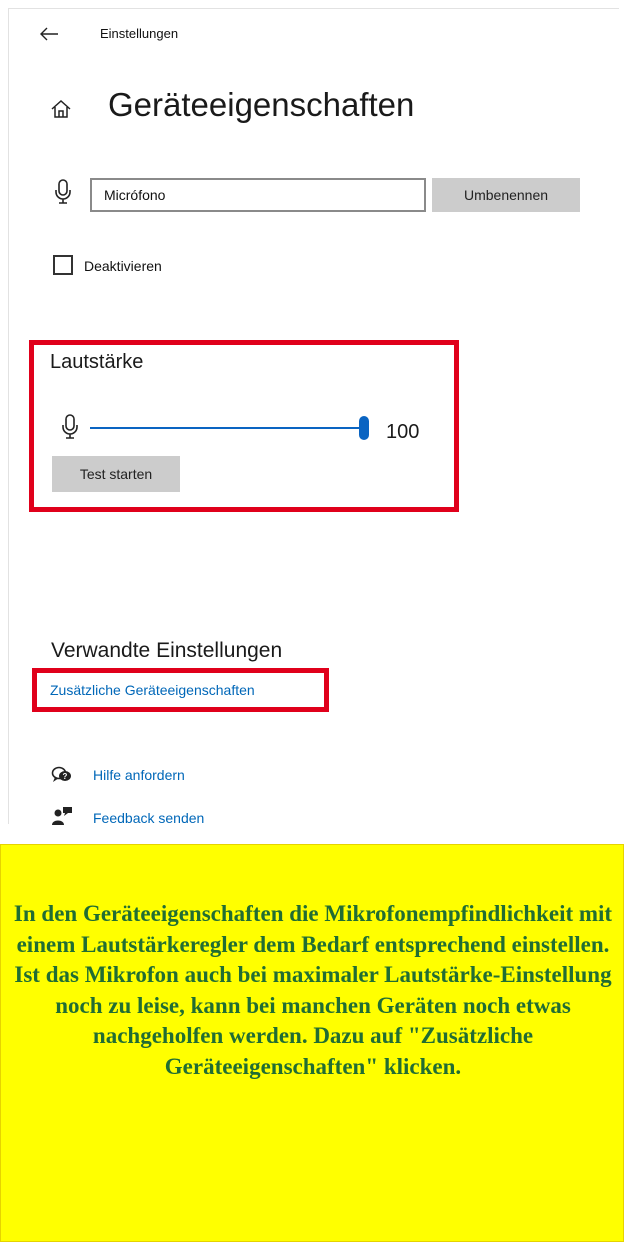 This screenshot has height=1254, width=624. Describe the element at coordinates (139, 33) in the screenshot. I see `app-title: Einstellungen` at that location.